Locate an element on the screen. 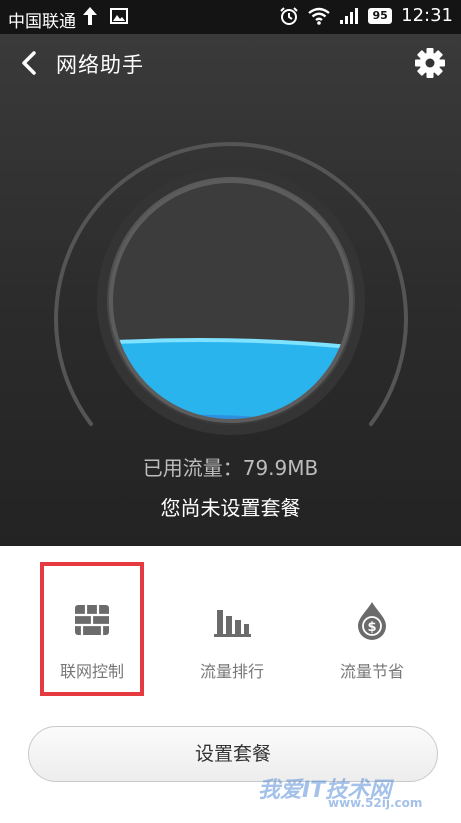  traffic-saving-button: $ 流量节省 is located at coordinates (372, 622).